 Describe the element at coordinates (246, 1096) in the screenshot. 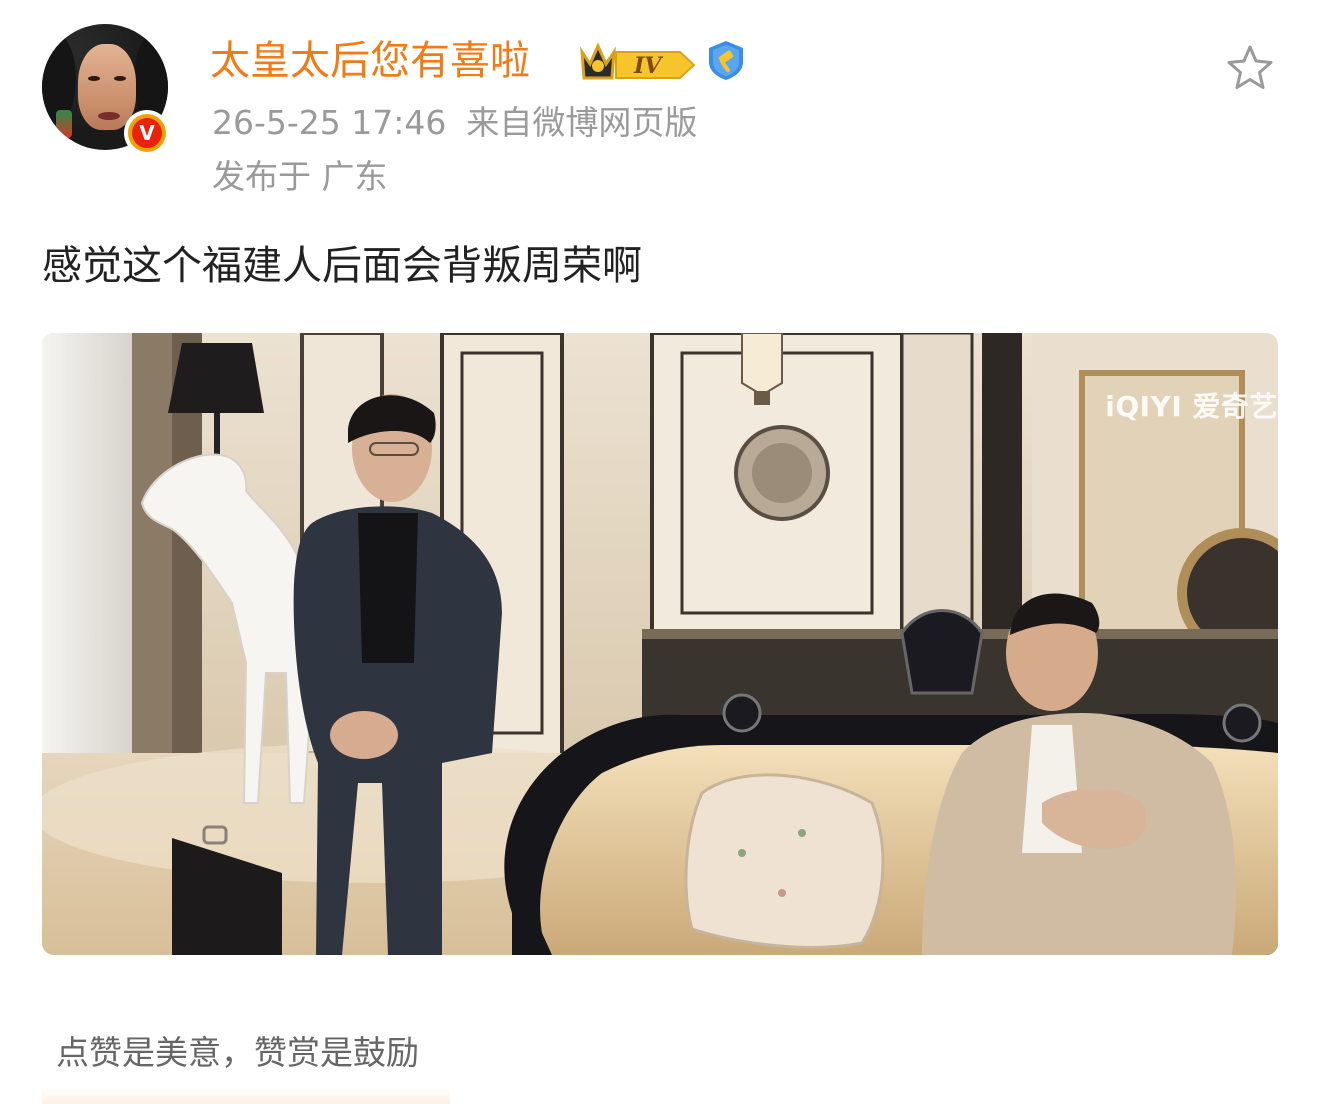

I see `reward-tip-underline` at that location.